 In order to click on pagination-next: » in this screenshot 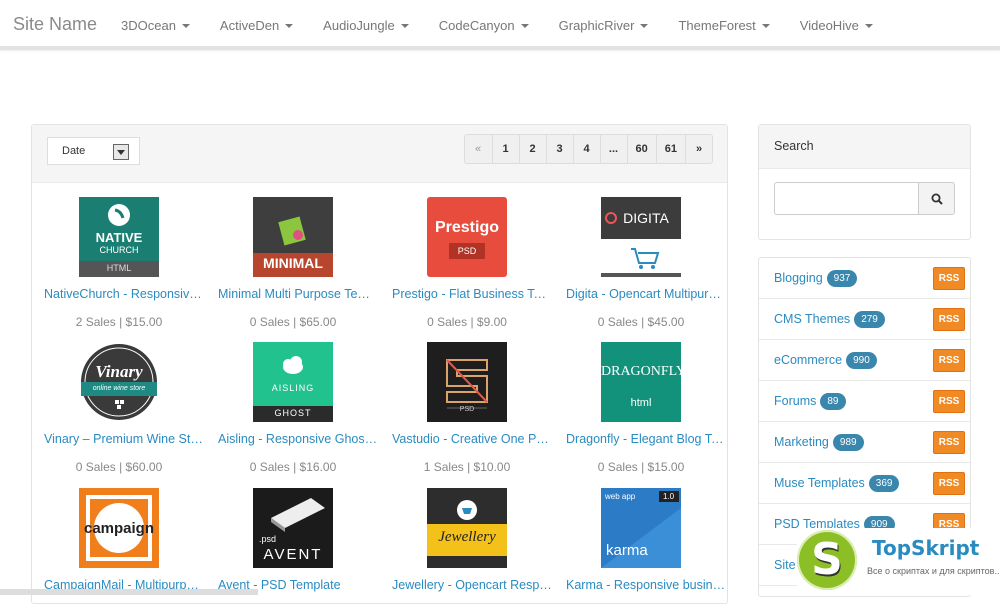, I will do `click(698, 149)`.